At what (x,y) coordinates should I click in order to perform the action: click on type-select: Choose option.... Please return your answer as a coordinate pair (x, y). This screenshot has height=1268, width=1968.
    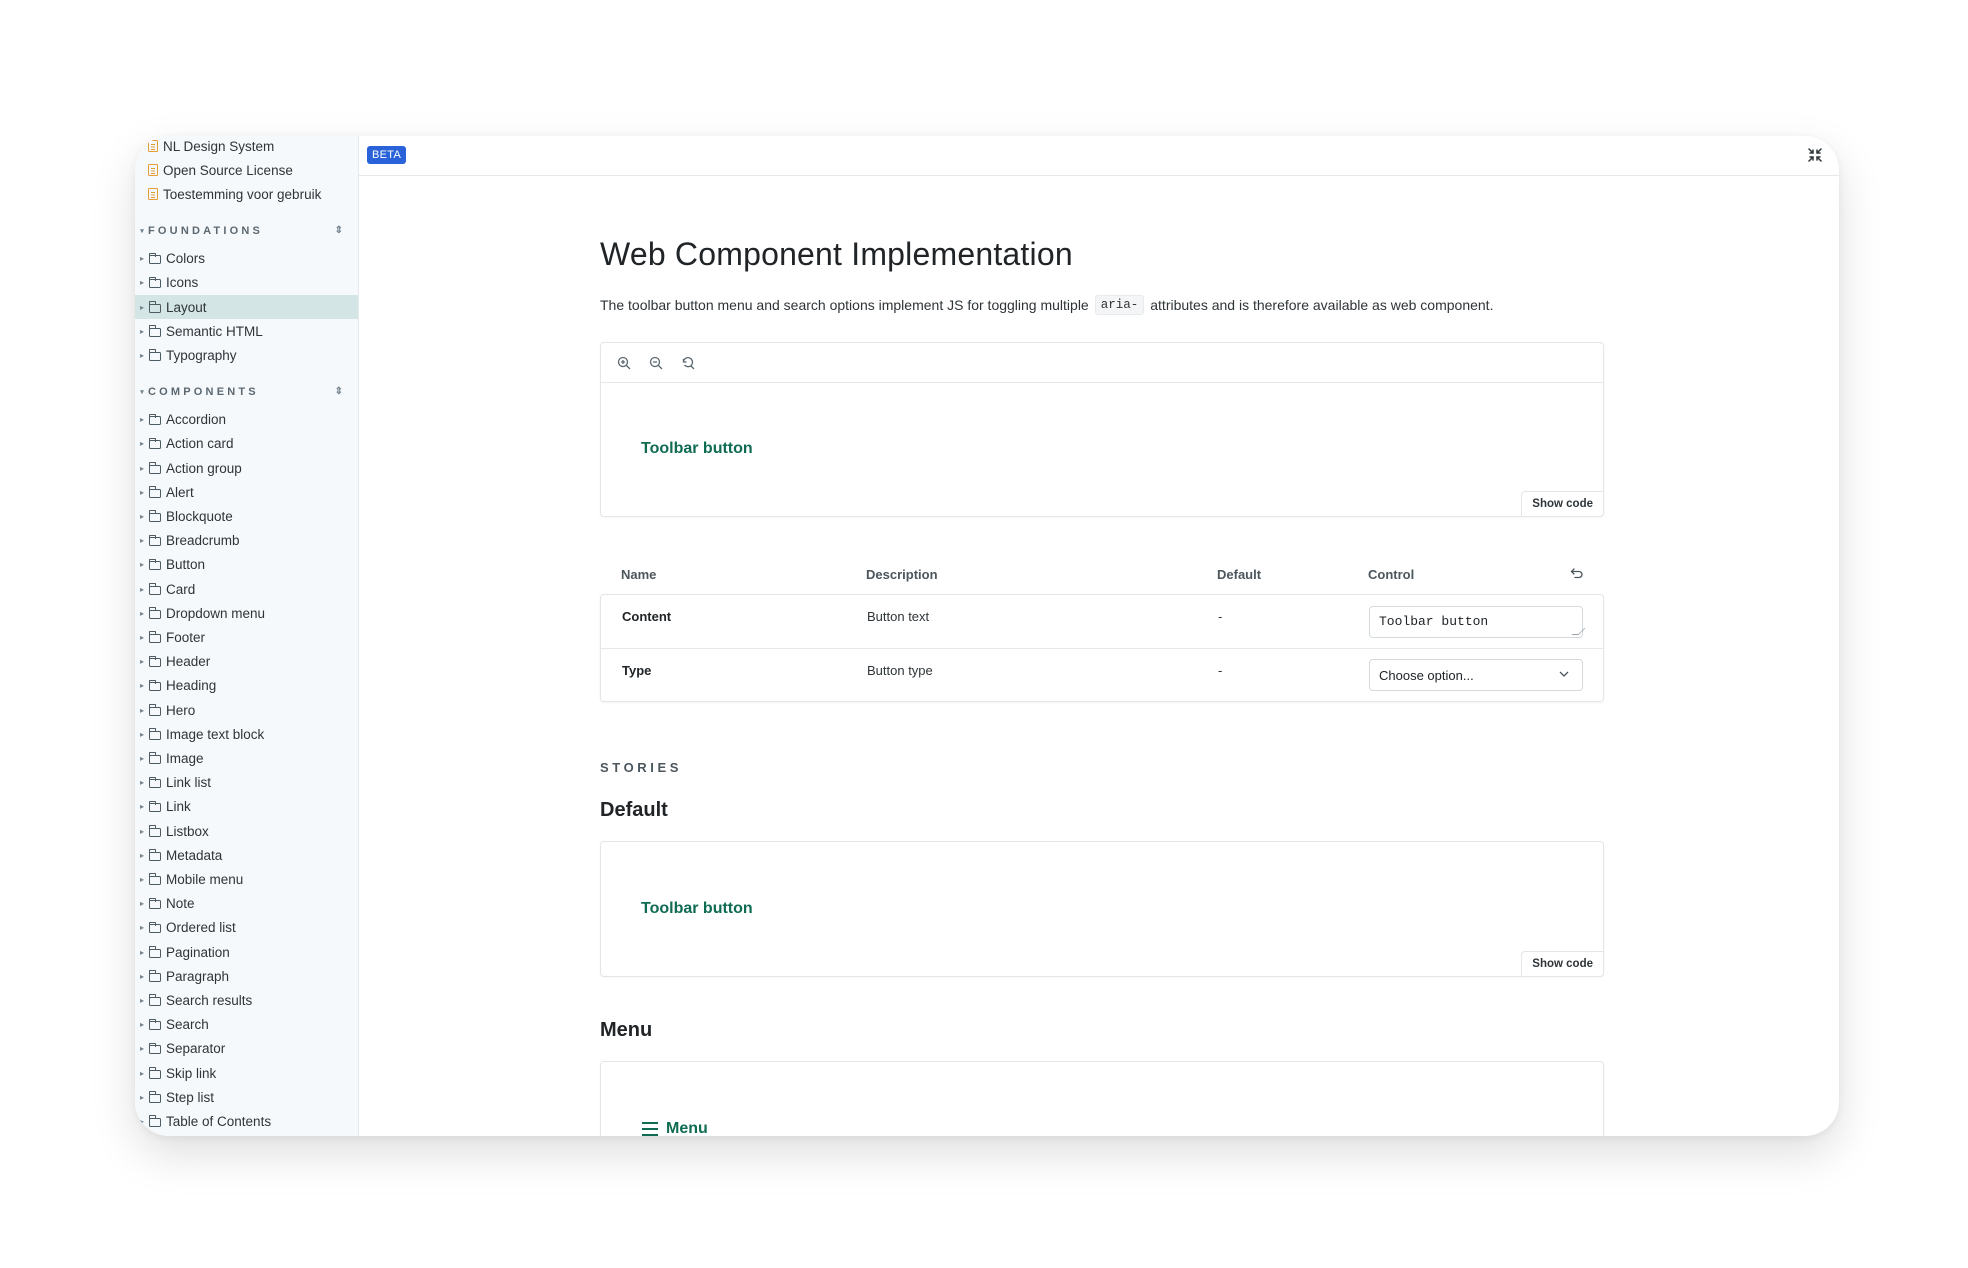
    Looking at the image, I should click on (1476, 675).